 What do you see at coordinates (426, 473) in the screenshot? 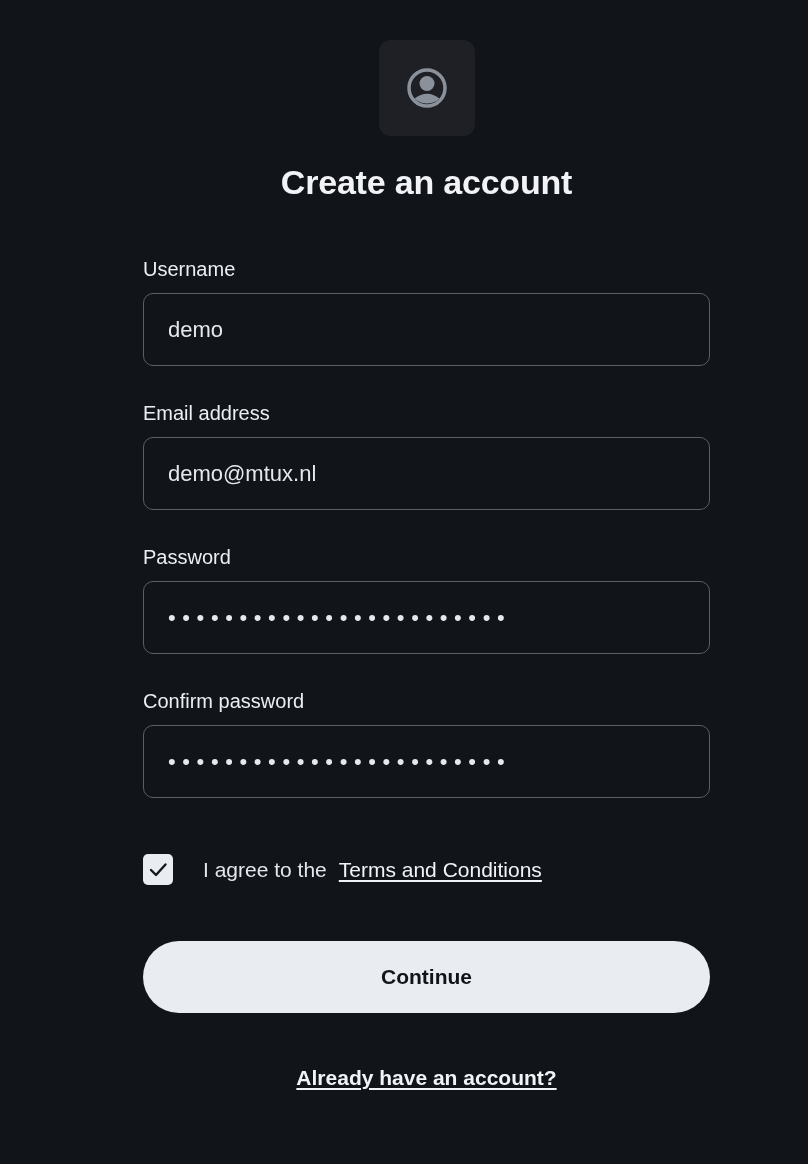
I see `input-field: demo@mtux.nl` at bounding box center [426, 473].